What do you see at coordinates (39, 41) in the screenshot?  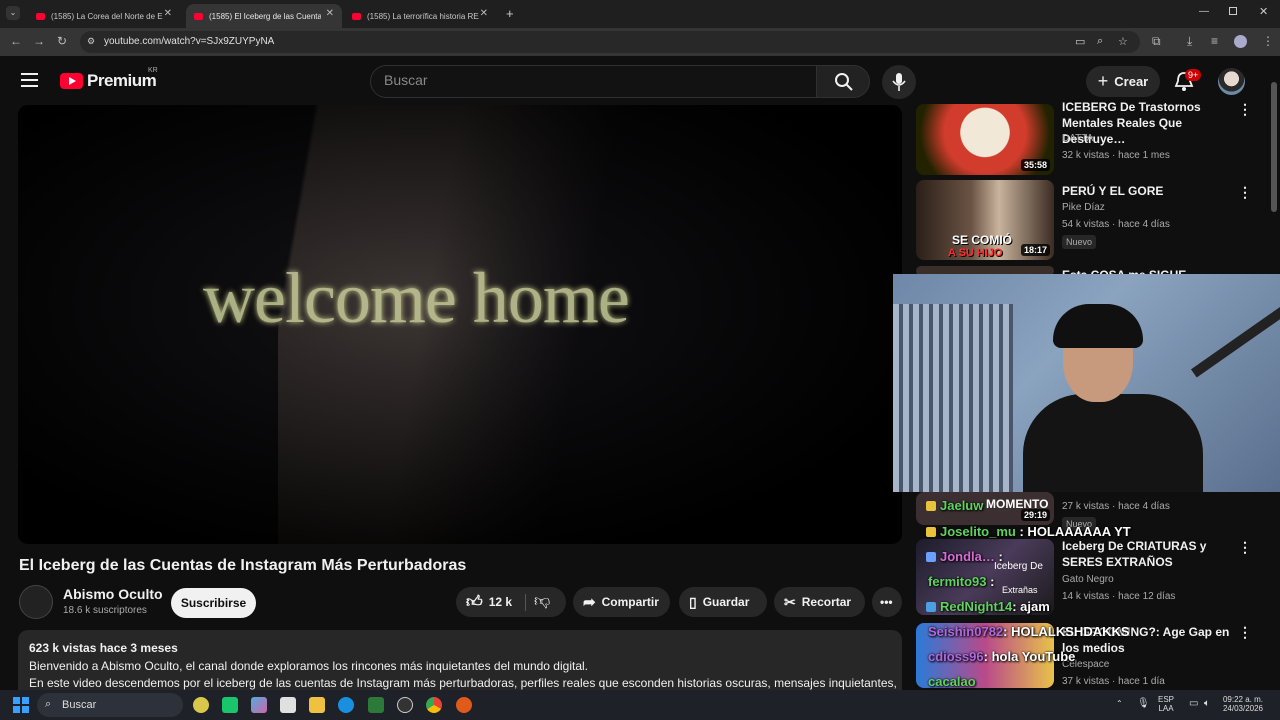 I see `forward-icon: →` at bounding box center [39, 41].